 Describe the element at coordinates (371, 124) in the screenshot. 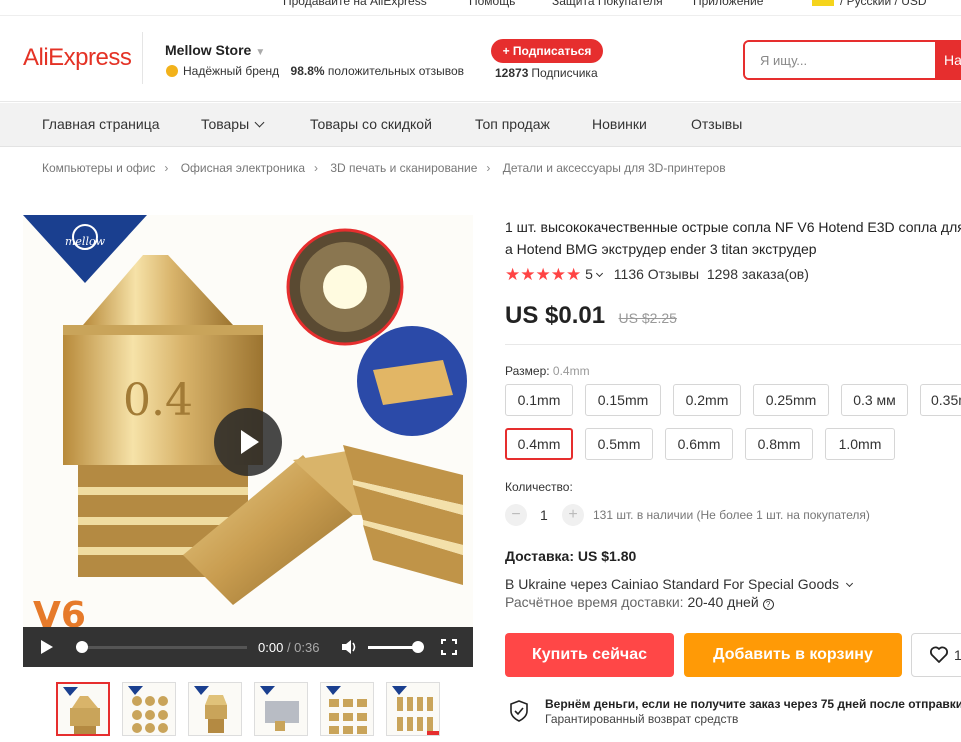

I see `nav-sale: Товары со скидкой` at that location.